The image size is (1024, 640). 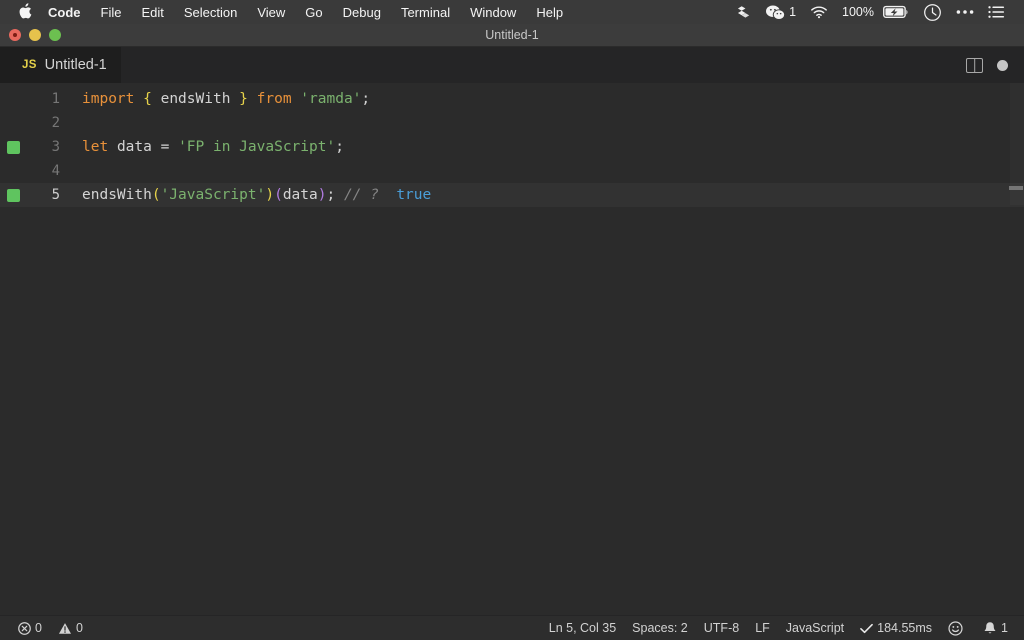 What do you see at coordinates (867, 628) in the screenshot?
I see `check-icon` at bounding box center [867, 628].